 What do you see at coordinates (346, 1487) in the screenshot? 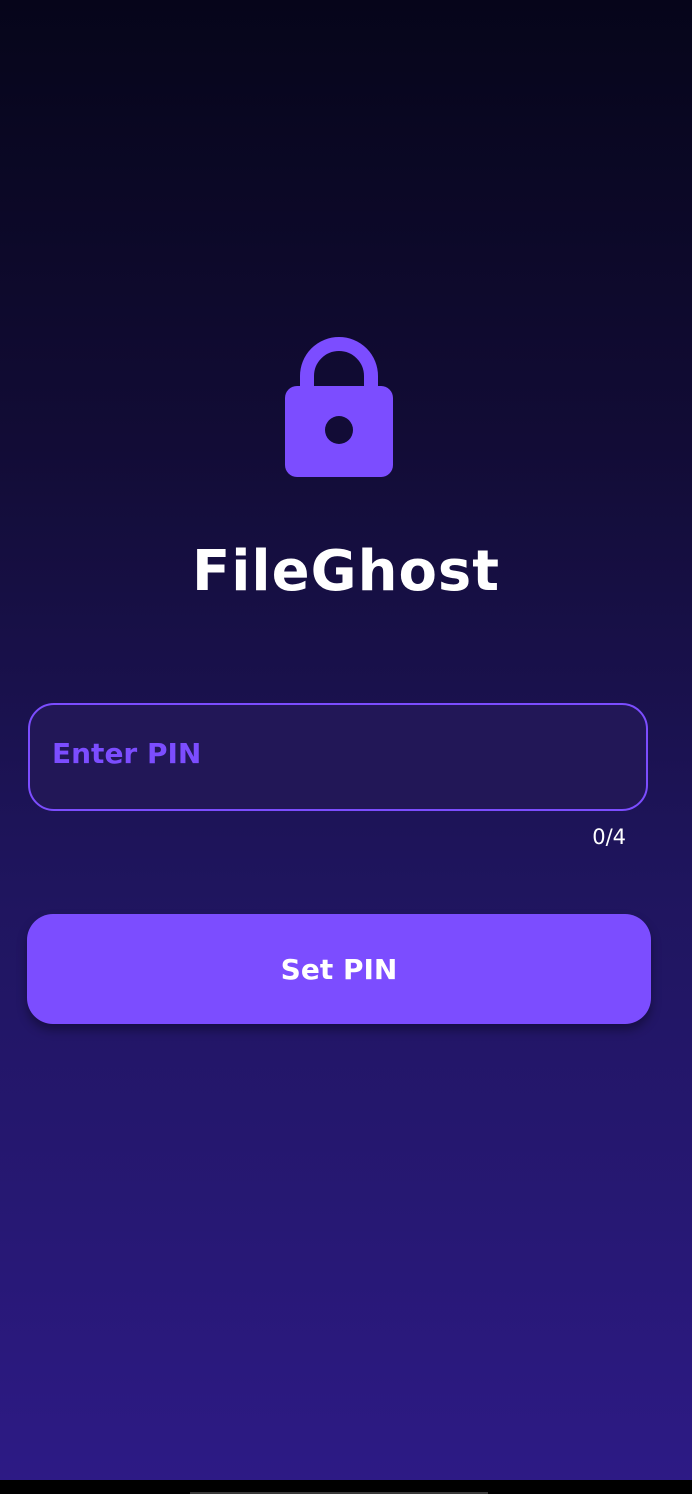
I see `system-navigation-bar` at bounding box center [346, 1487].